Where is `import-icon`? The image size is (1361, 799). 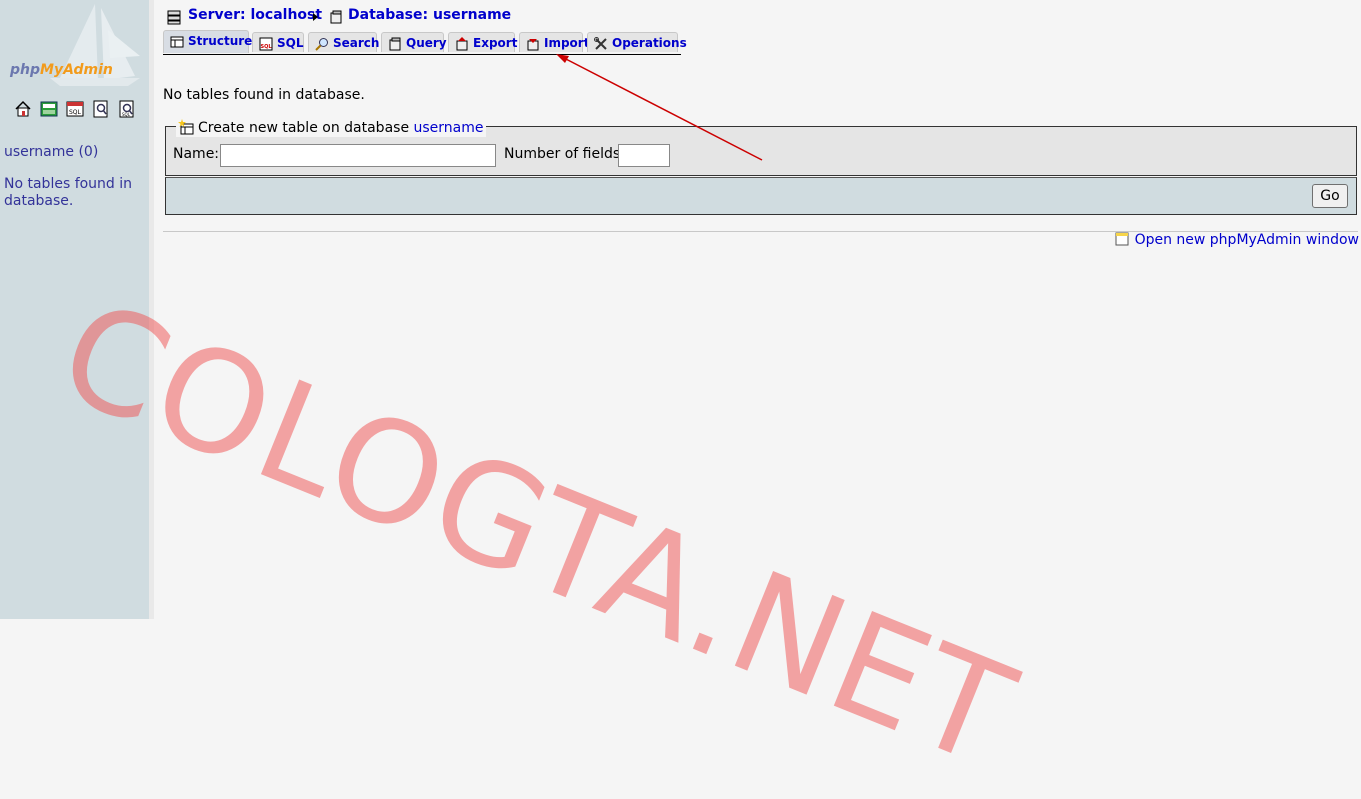
import-icon is located at coordinates (533, 45).